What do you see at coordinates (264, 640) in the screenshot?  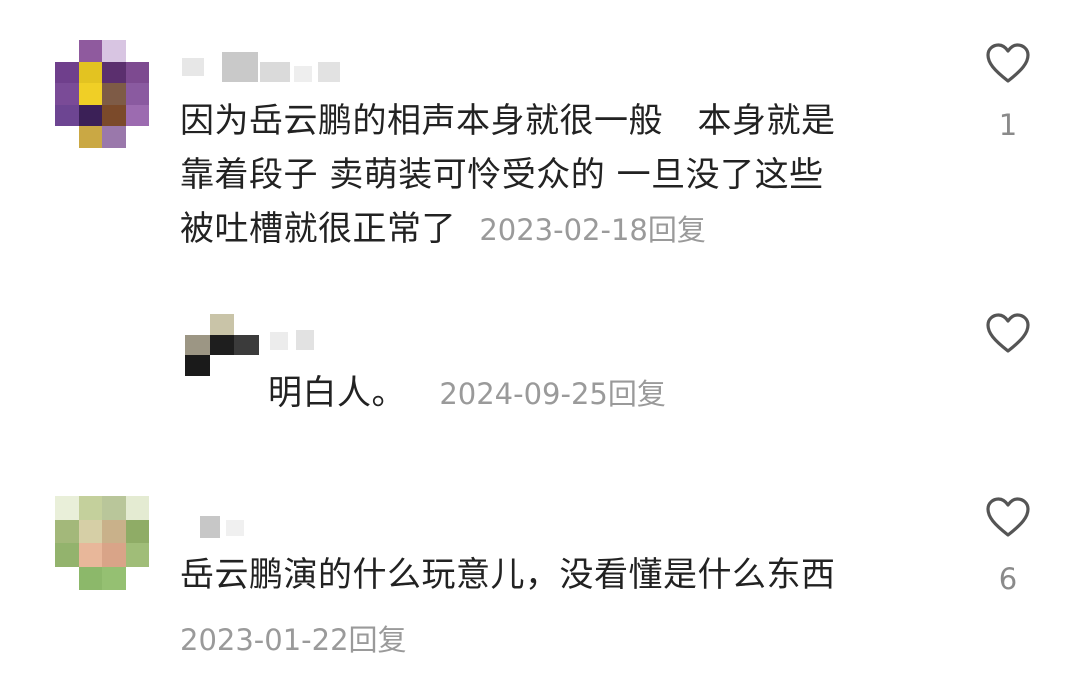 I see `comment-date: 2023-01-22` at bounding box center [264, 640].